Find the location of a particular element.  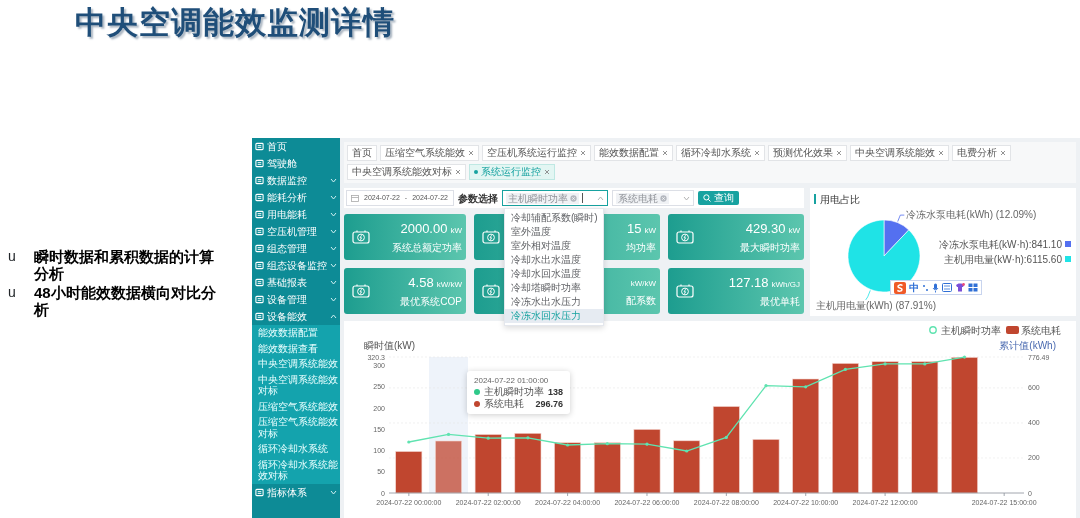

tab: 中央空调系统能效 is located at coordinates (899, 153).